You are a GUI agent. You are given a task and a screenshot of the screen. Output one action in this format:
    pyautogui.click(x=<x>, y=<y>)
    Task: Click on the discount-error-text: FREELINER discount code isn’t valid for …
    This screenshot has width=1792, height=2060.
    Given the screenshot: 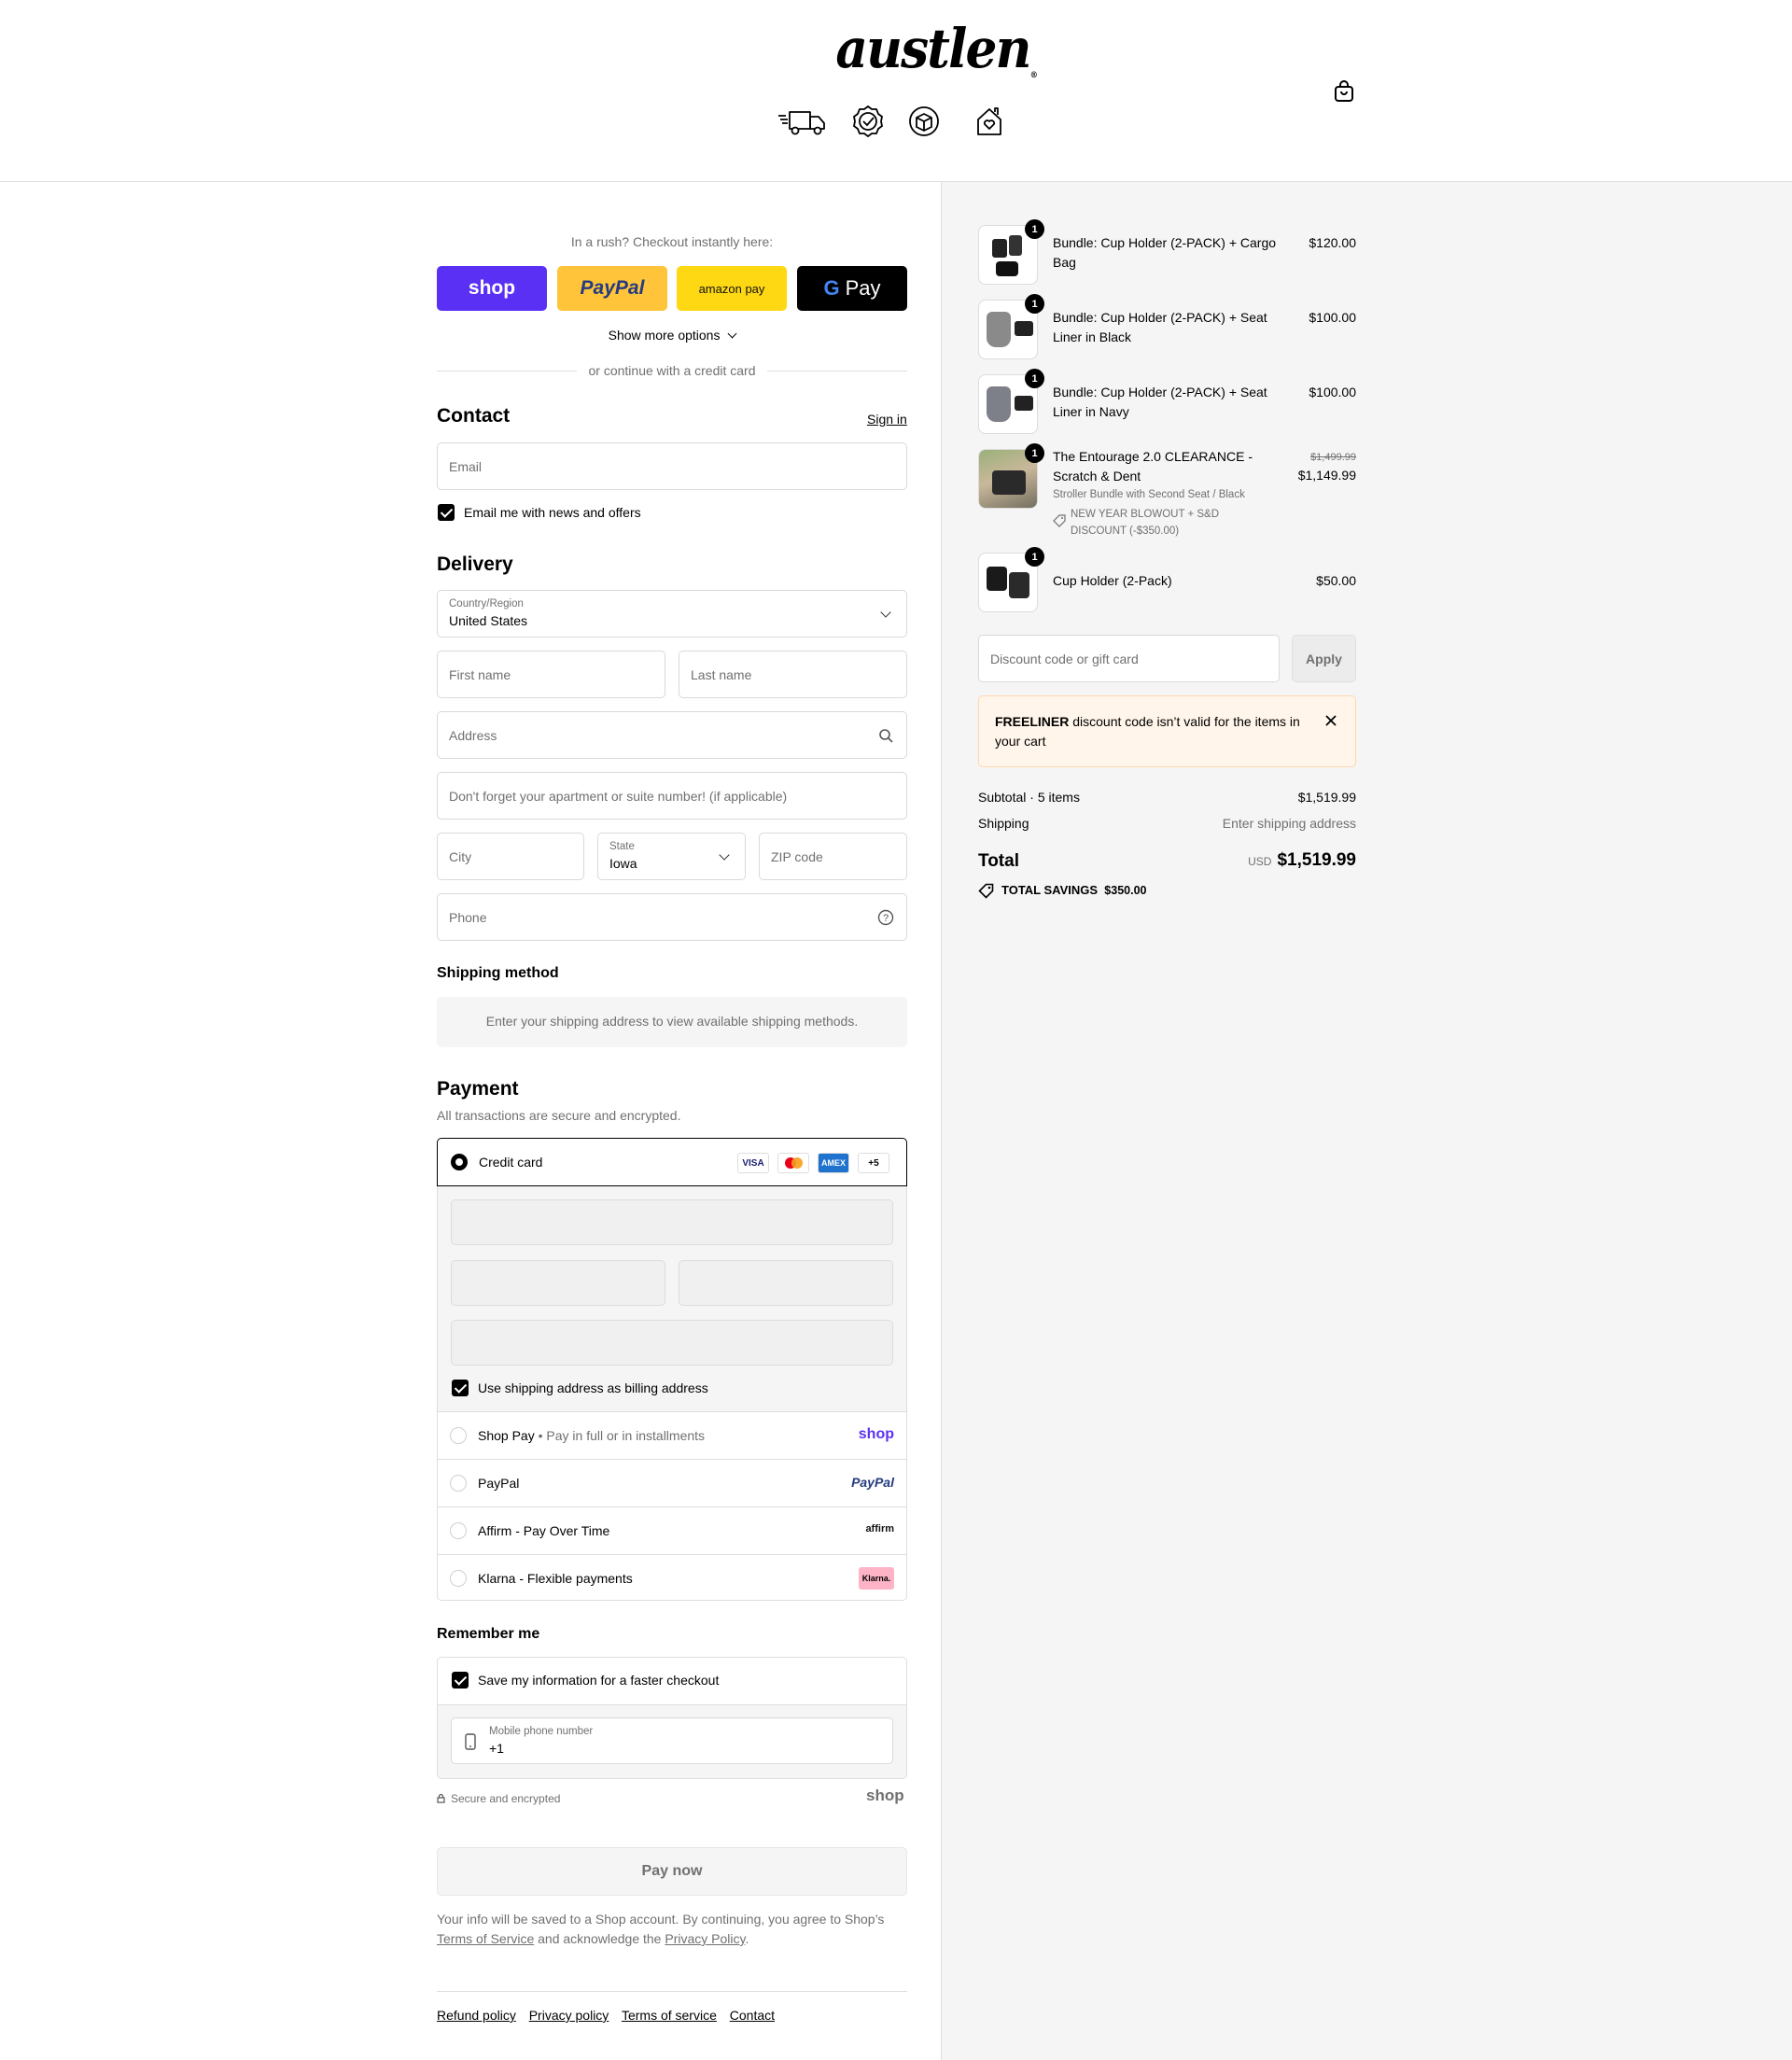 What is the action you would take?
    pyautogui.click(x=1147, y=731)
    